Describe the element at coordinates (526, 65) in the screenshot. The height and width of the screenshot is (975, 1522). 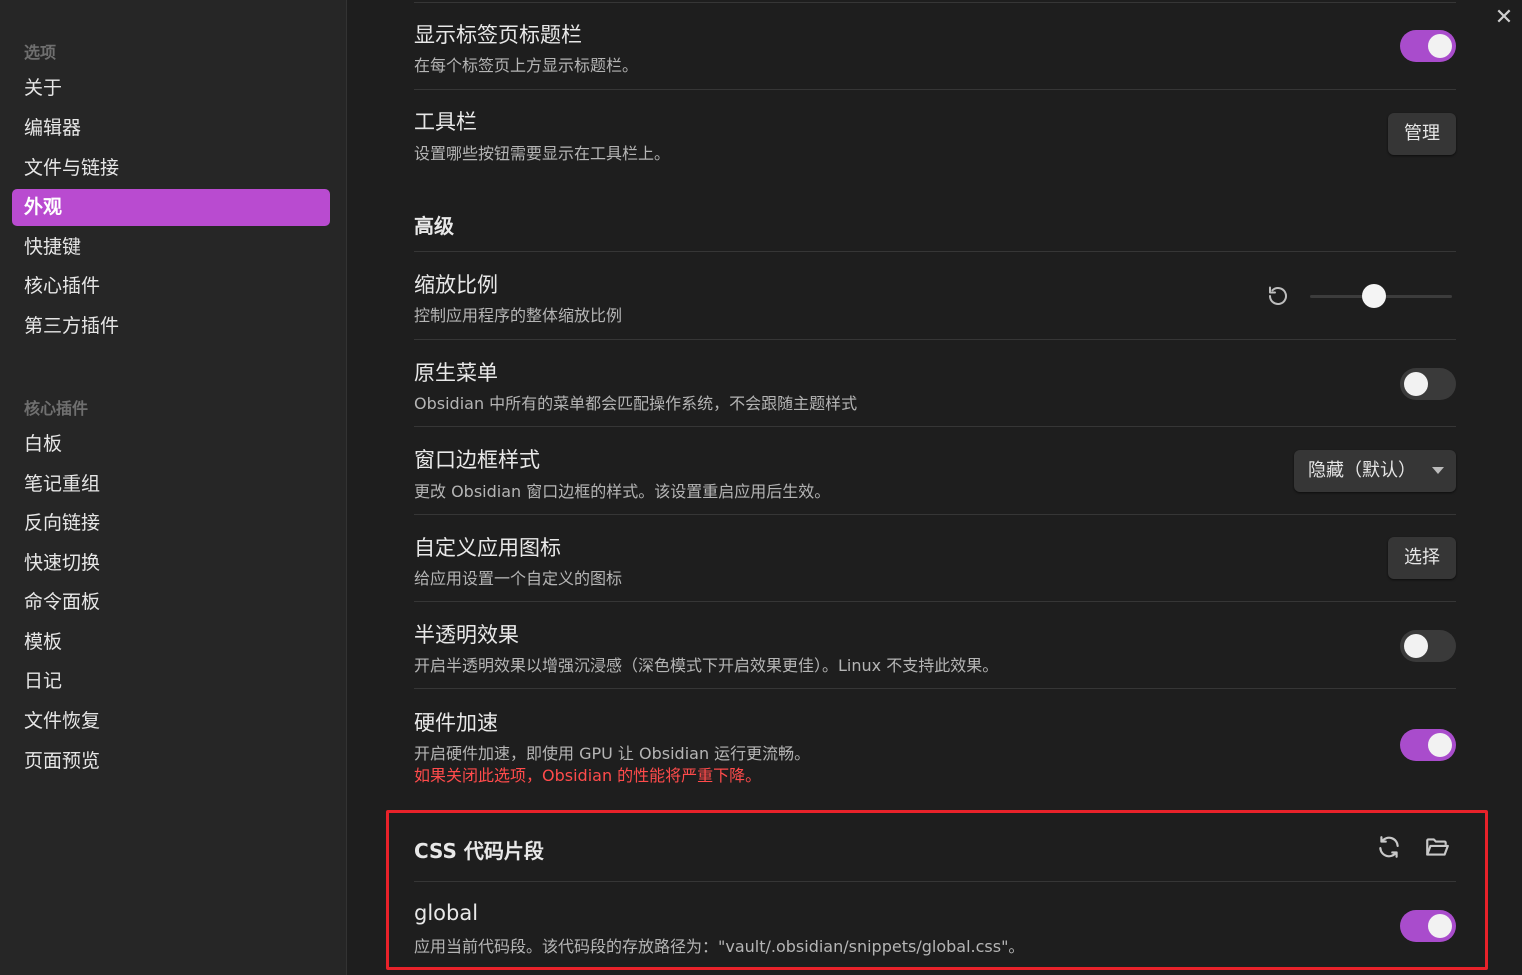
I see `setting-desc: 在每个标签页上方显示标题栏。` at that location.